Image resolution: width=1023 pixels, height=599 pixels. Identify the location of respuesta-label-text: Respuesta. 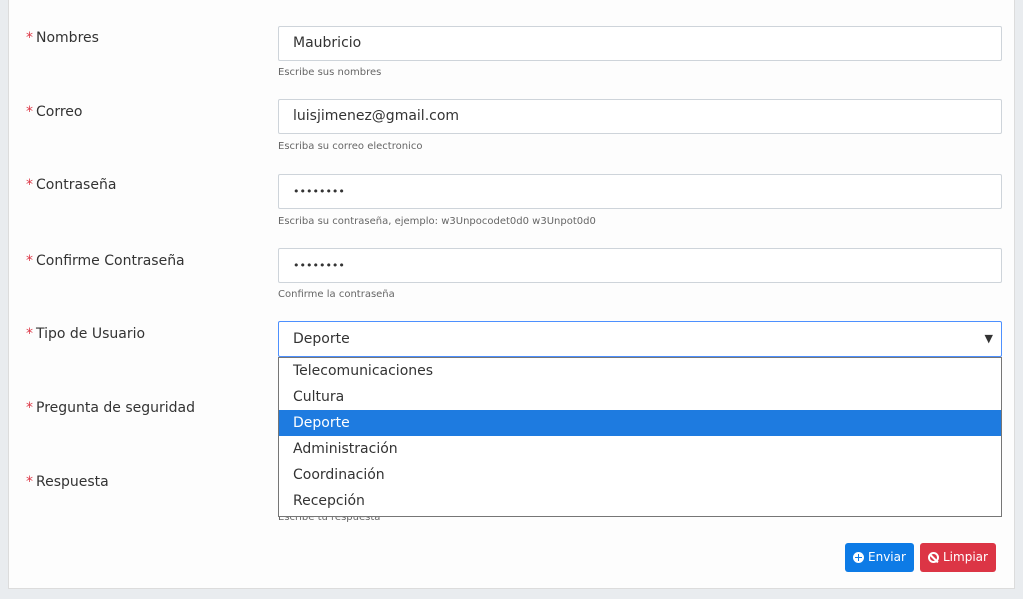
(72, 482).